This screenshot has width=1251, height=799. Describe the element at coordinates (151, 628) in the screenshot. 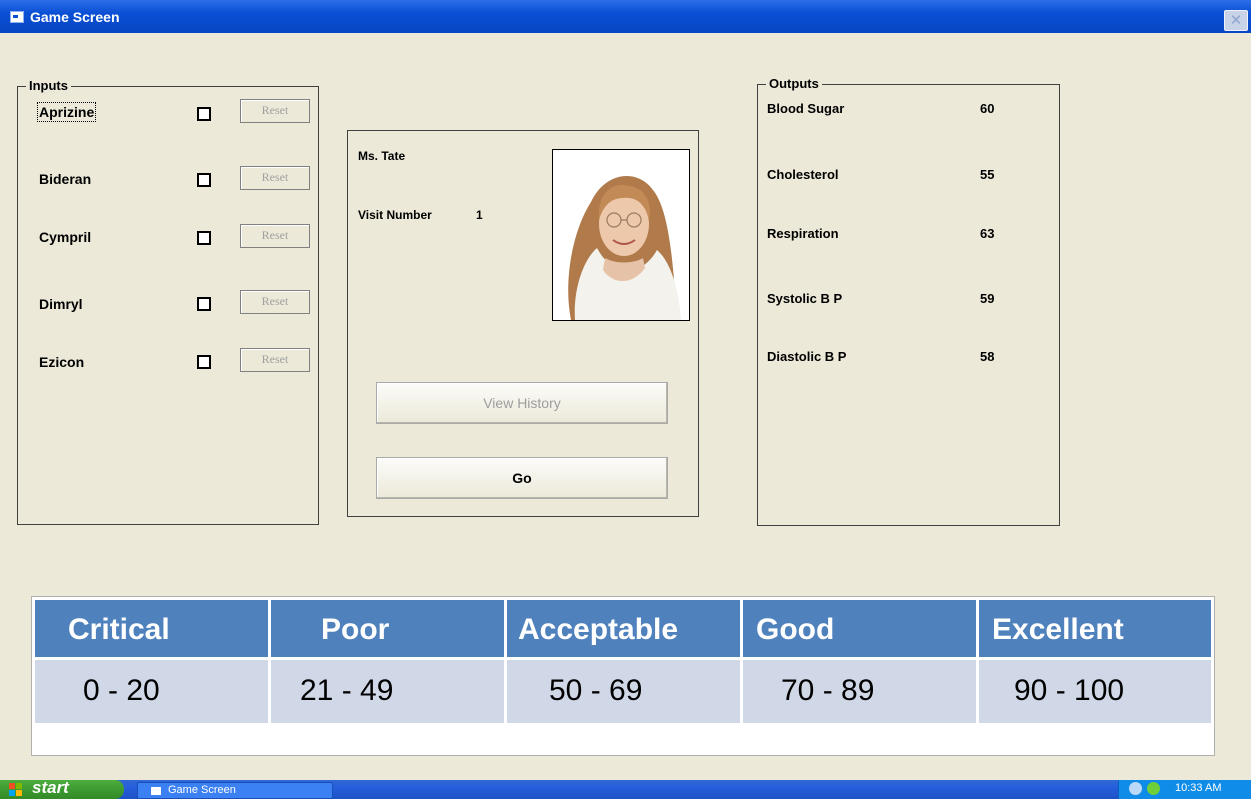

I see `rating-header-critical: Critical` at that location.